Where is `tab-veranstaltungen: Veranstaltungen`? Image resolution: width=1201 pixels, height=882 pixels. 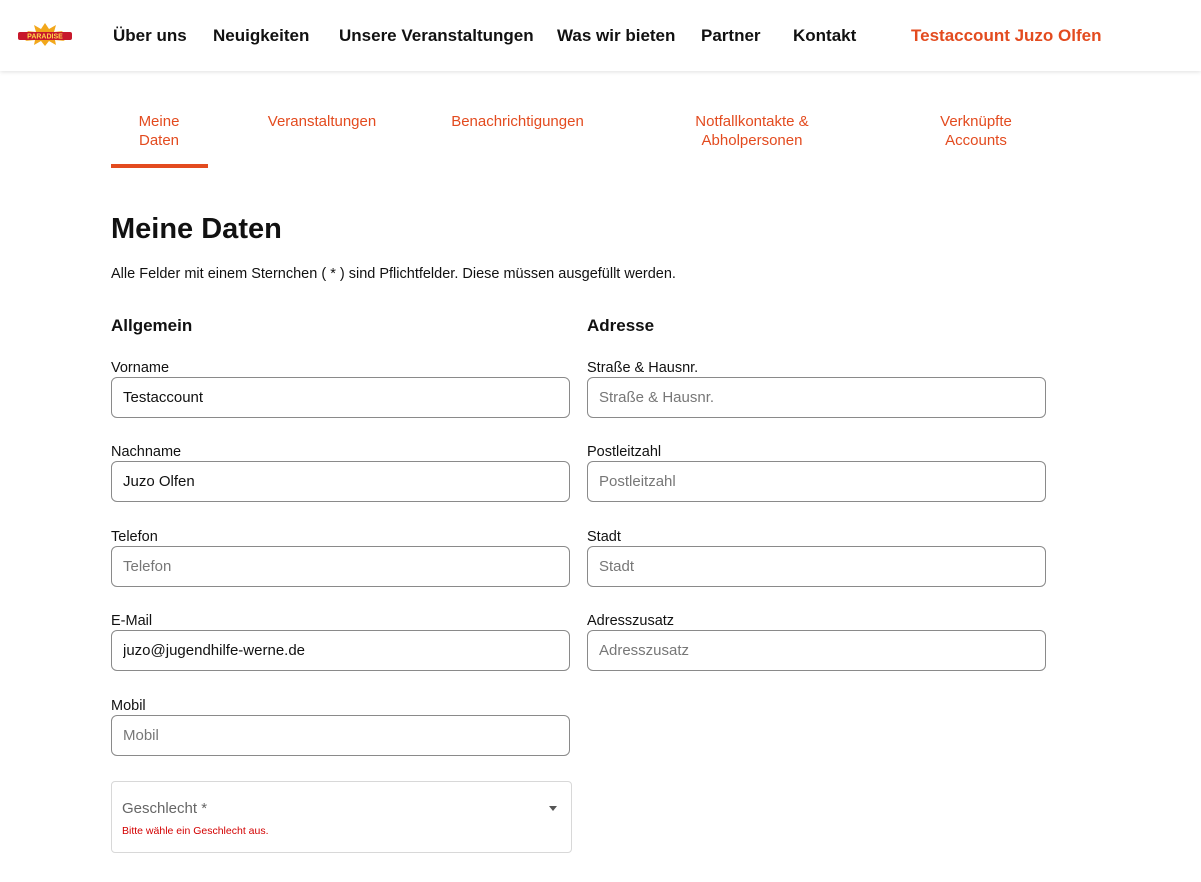 tab-veranstaltungen: Veranstaltungen is located at coordinates (322, 121).